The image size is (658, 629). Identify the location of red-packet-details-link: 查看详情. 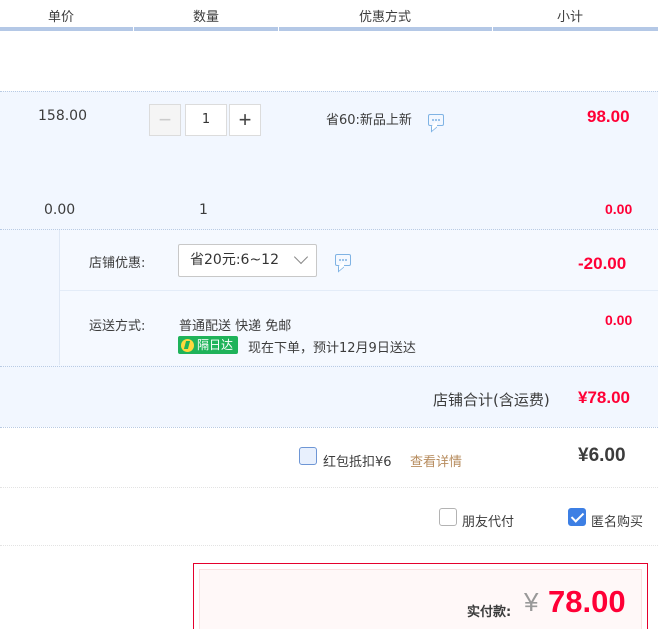
(436, 460).